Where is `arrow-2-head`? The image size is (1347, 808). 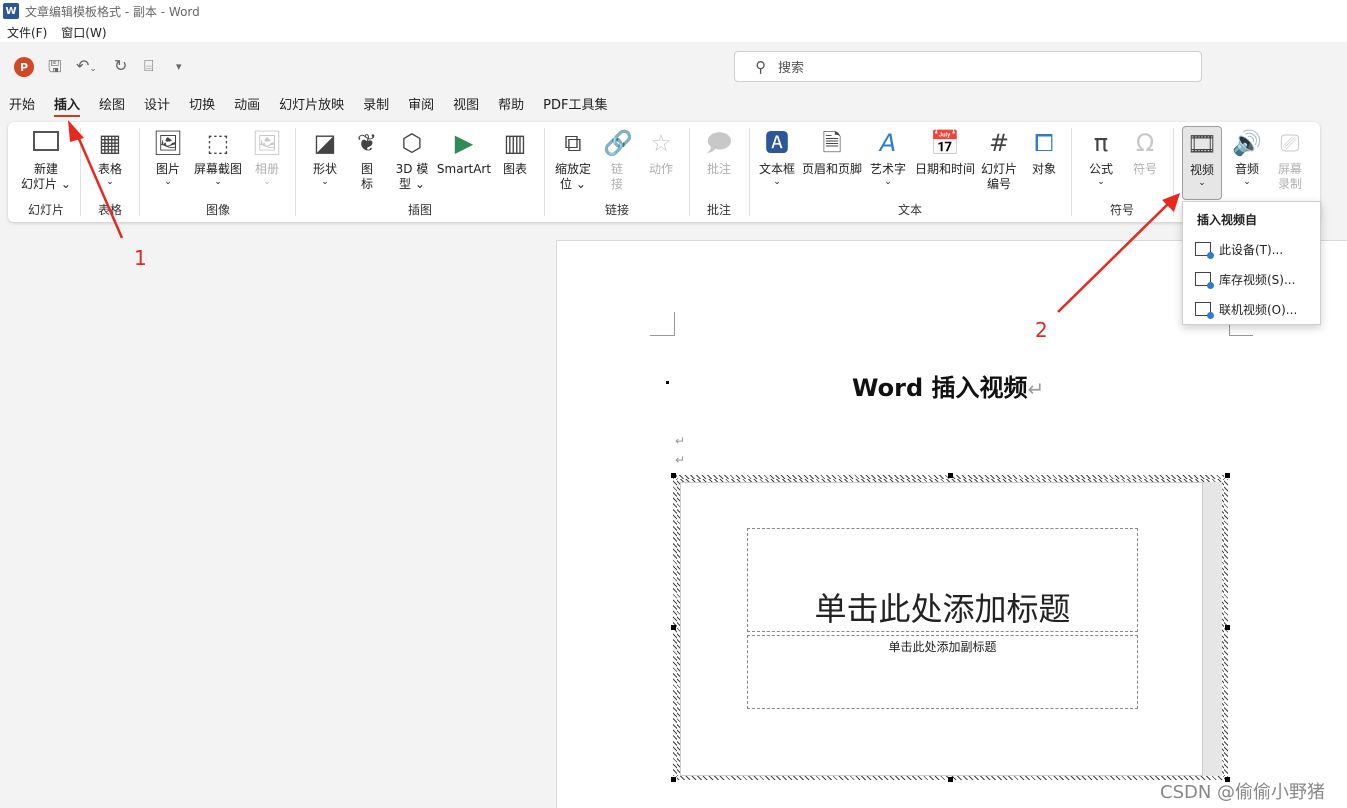 arrow-2-head is located at coordinates (1171, 202).